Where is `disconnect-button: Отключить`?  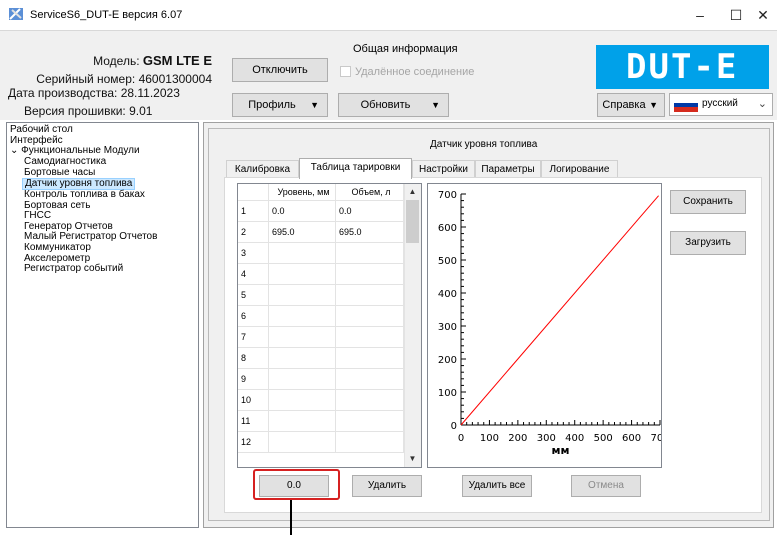
disconnect-button: Отключить is located at coordinates (280, 70).